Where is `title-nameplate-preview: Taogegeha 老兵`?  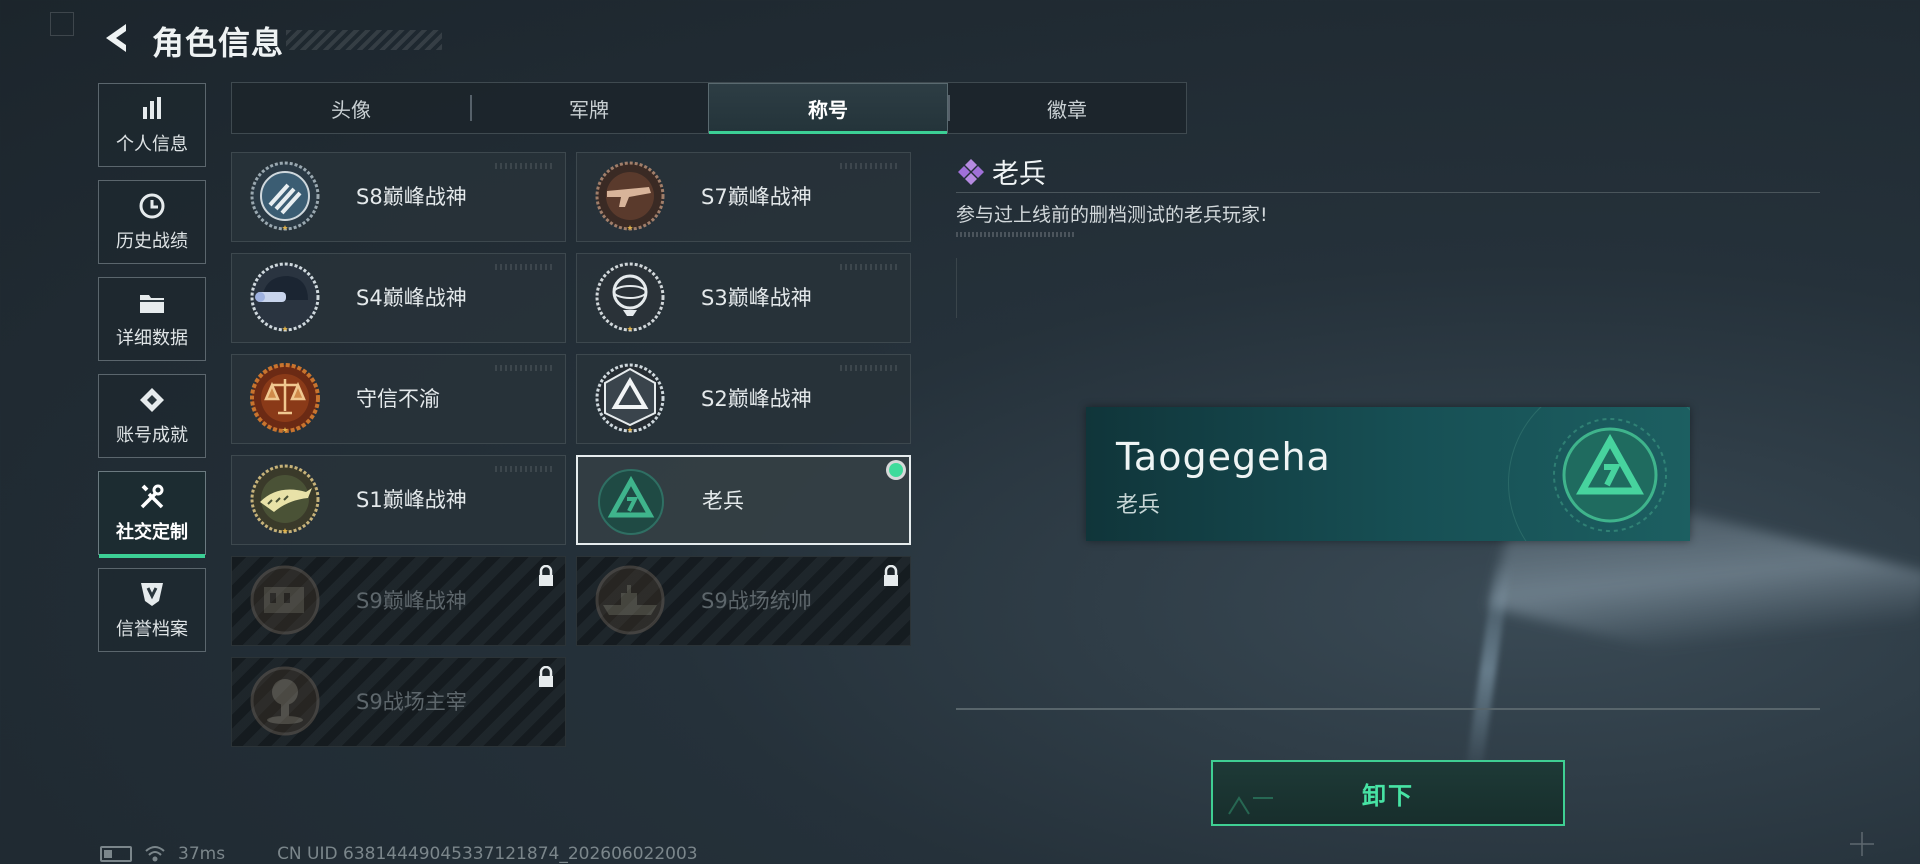 title-nameplate-preview: Taogegeha 老兵 is located at coordinates (1388, 474).